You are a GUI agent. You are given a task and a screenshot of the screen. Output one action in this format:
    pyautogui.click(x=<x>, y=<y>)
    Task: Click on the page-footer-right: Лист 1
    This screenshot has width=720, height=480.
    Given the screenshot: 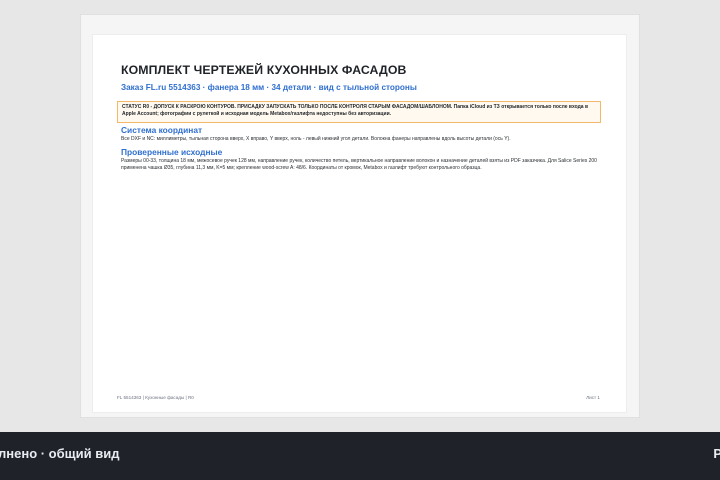 What is the action you would take?
    pyautogui.click(x=593, y=397)
    